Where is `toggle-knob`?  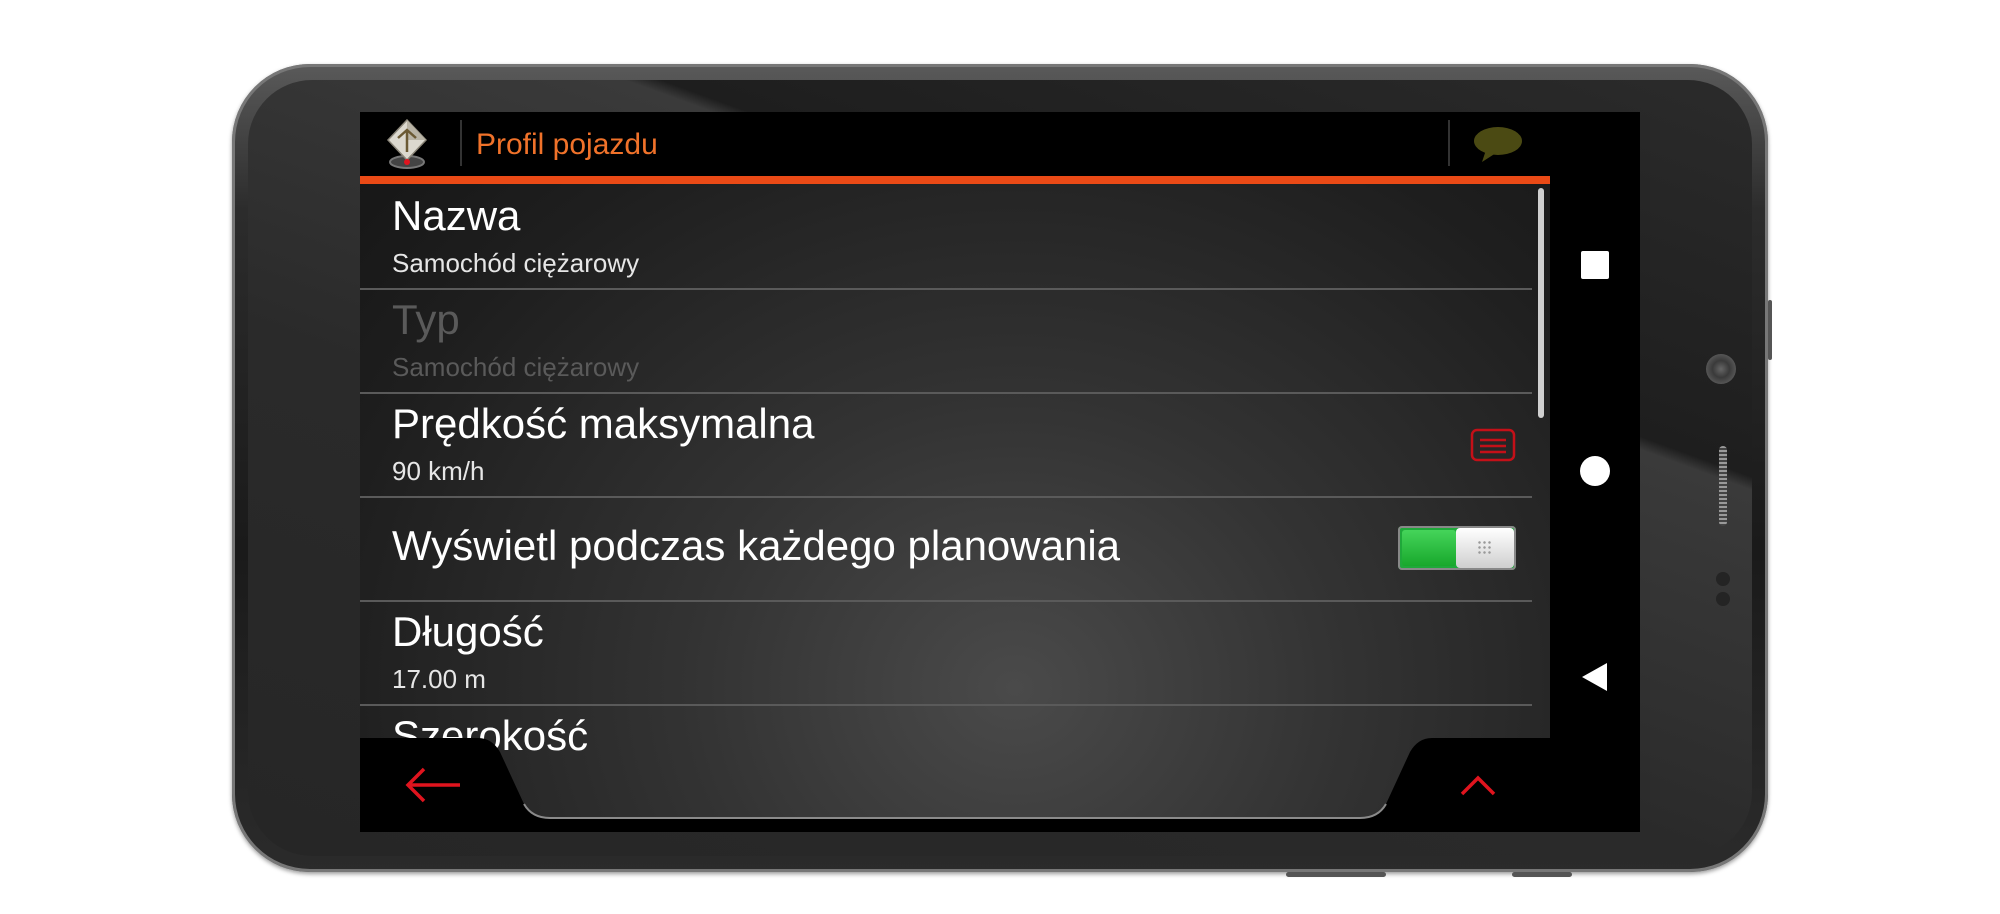
toggle-knob is located at coordinates (1485, 548).